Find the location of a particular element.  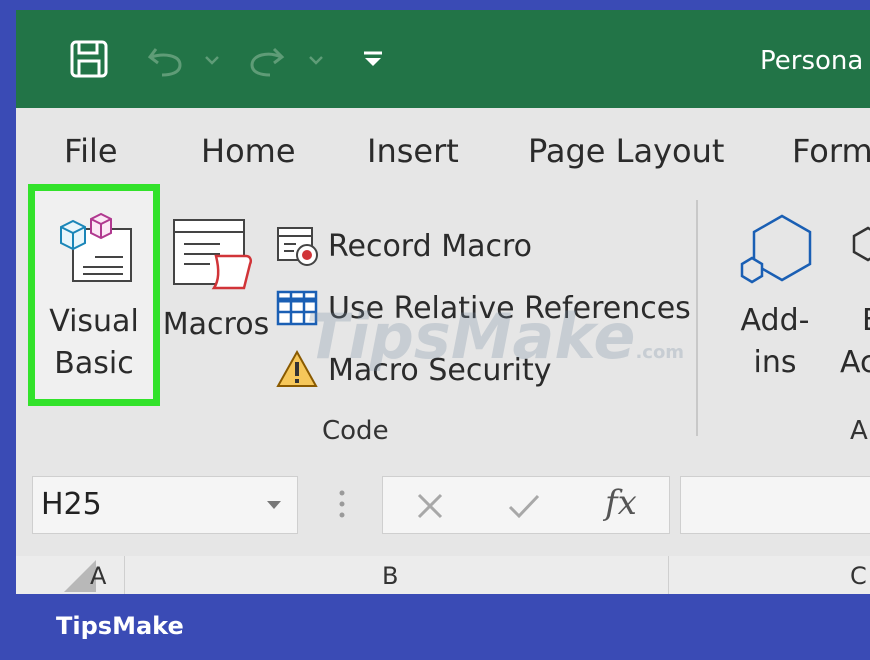

code-group-label: Code is located at coordinates (355, 431).